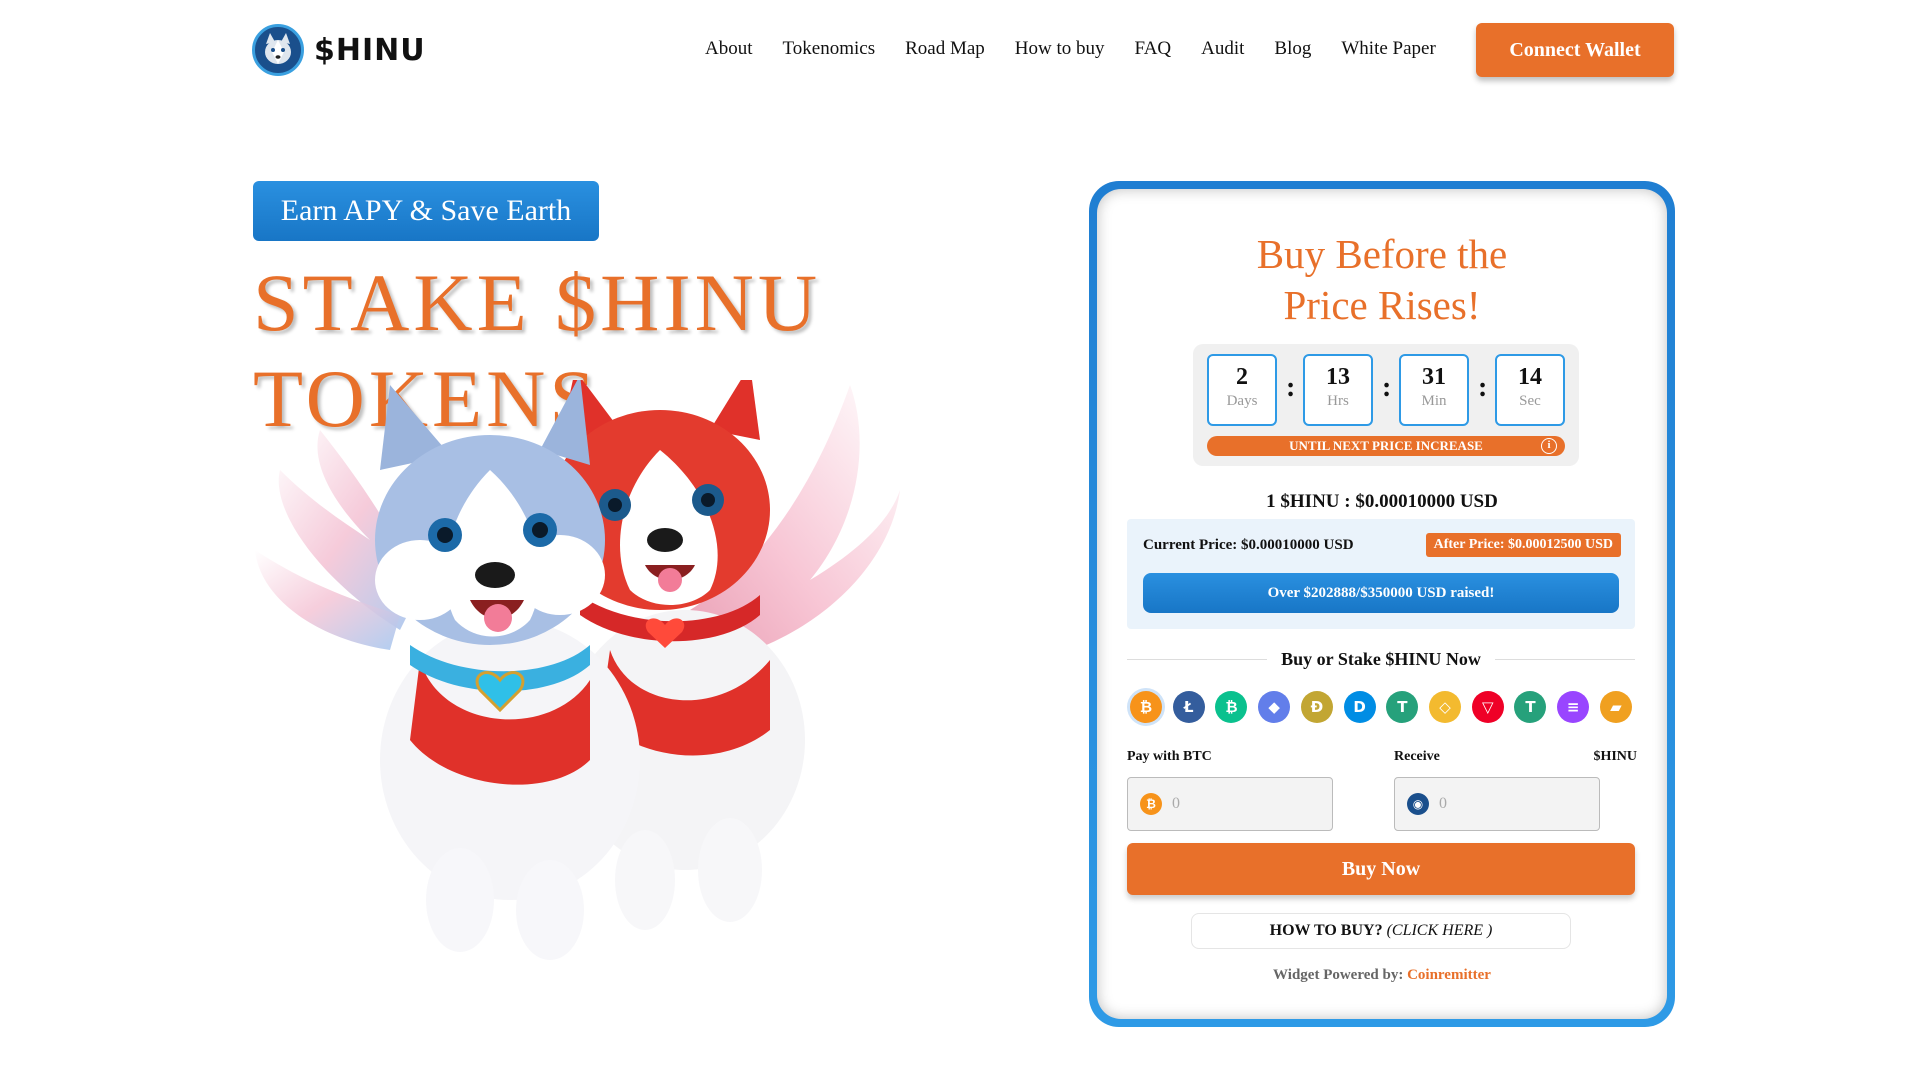  Describe the element at coordinates (945, 49) in the screenshot. I see `nav-road-map: Road Map` at that location.